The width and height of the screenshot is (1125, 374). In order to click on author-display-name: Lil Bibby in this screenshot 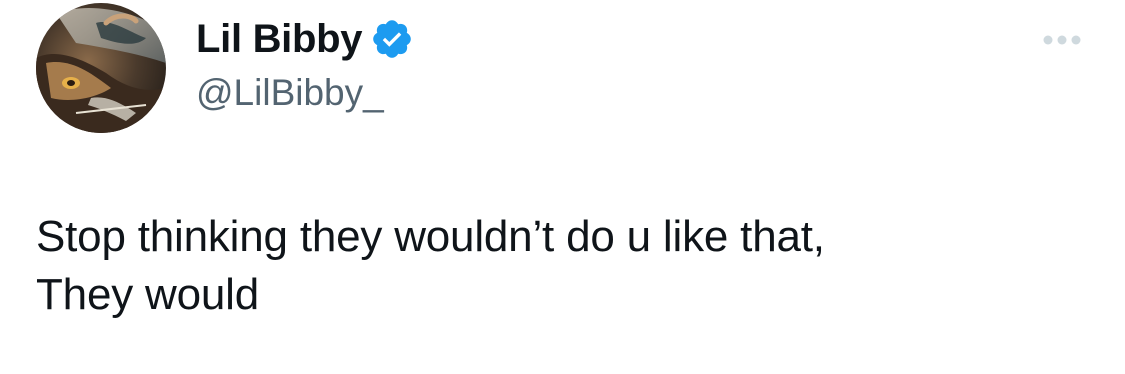, I will do `click(279, 39)`.